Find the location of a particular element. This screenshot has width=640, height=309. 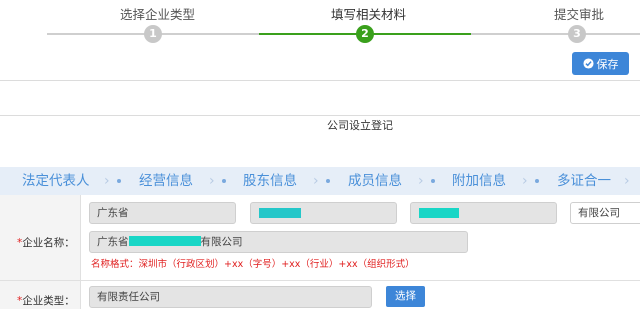

label-column is located at coordinates (40, 252).